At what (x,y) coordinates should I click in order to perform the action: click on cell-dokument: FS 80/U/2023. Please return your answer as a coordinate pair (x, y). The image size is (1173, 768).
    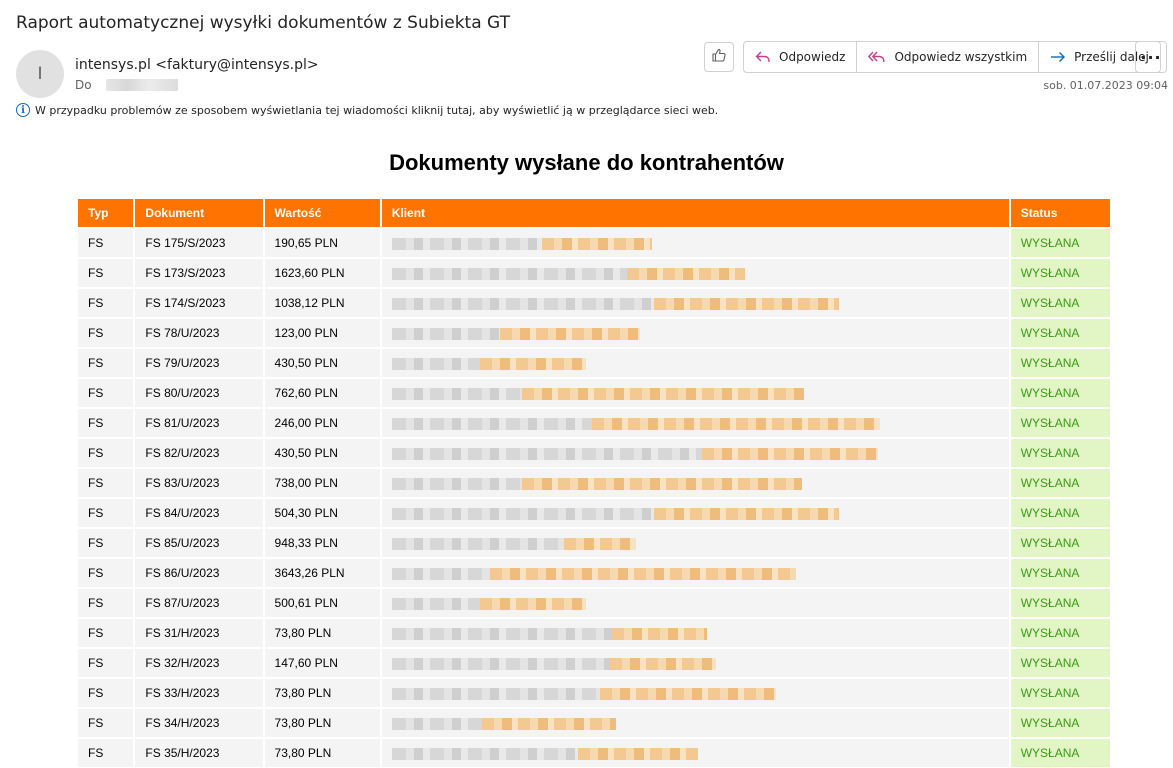
    Looking at the image, I should click on (199, 393).